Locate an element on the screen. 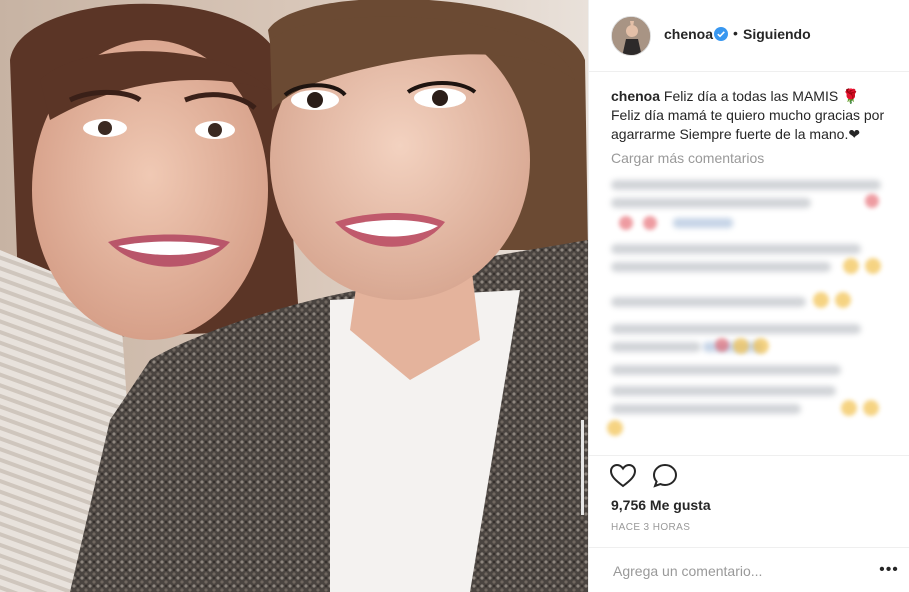 The image size is (909, 592). verified-badge-icon is located at coordinates (721, 34).